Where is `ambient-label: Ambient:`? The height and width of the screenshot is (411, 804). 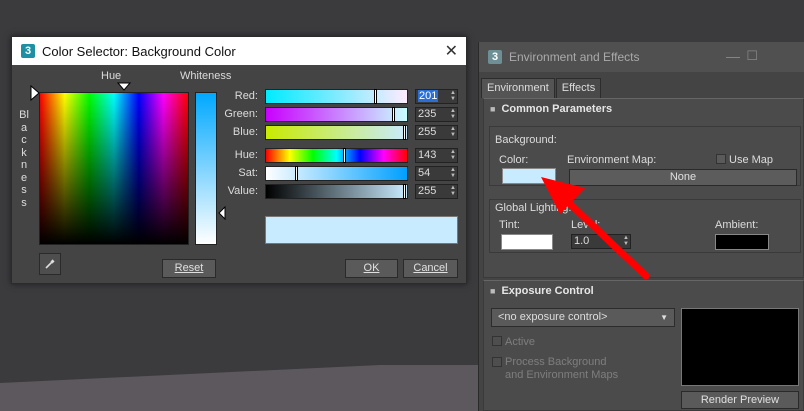 ambient-label: Ambient: is located at coordinates (737, 225).